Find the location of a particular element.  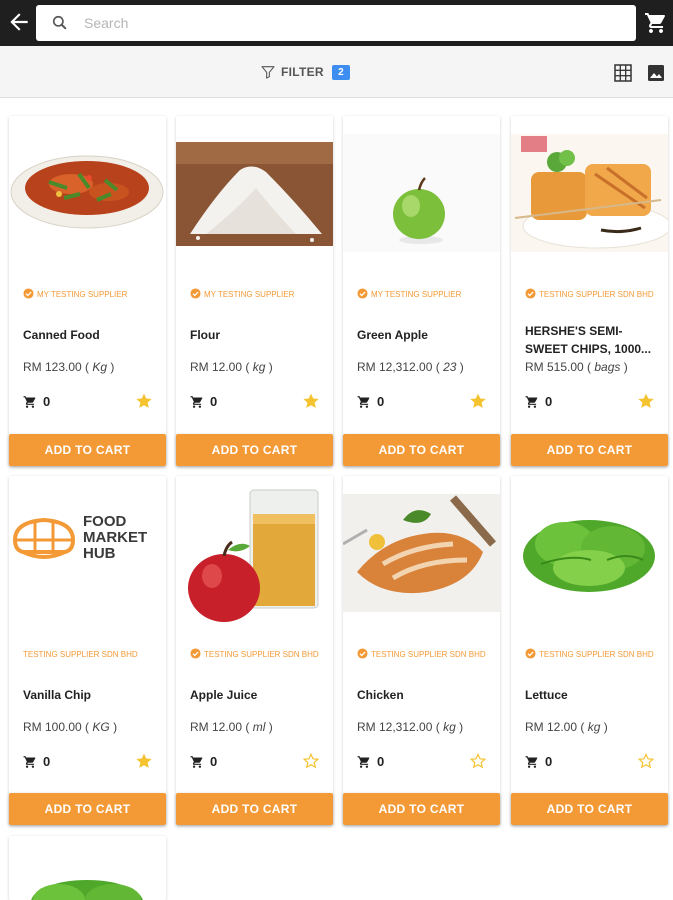

filter-button: FILTER 2 is located at coordinates (305, 72).